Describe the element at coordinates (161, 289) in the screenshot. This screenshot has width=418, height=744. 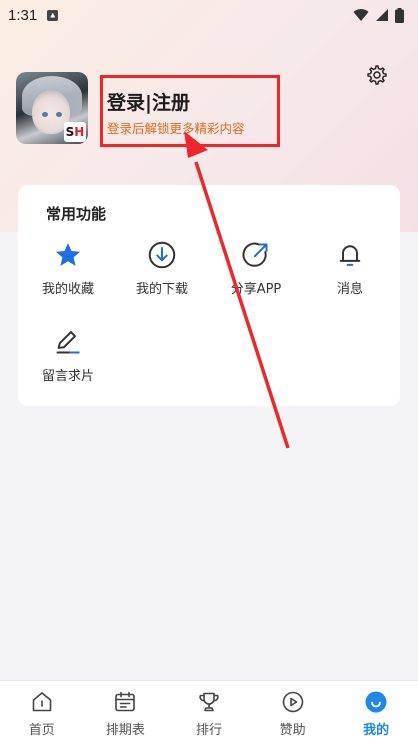
I see `feature-downloads-label: 我的下载` at that location.